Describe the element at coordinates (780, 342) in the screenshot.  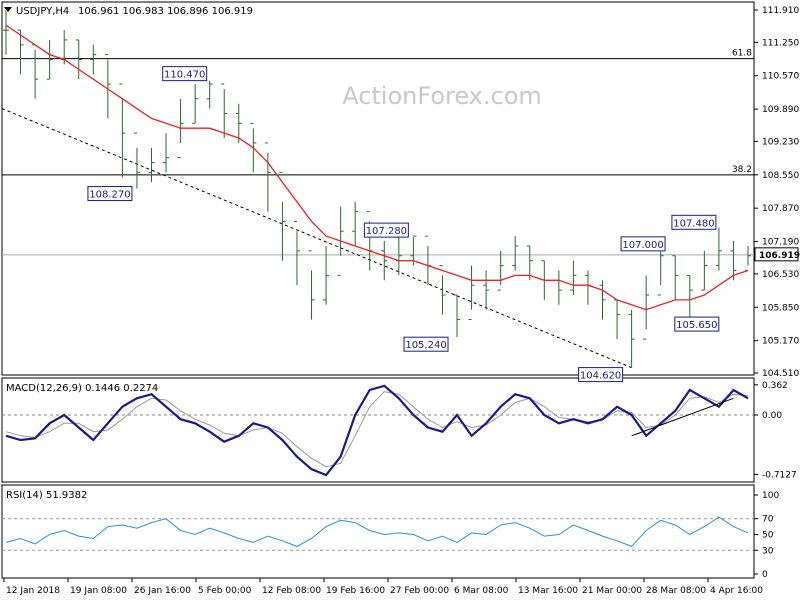
I see `price-tick-label: 105.170` at that location.